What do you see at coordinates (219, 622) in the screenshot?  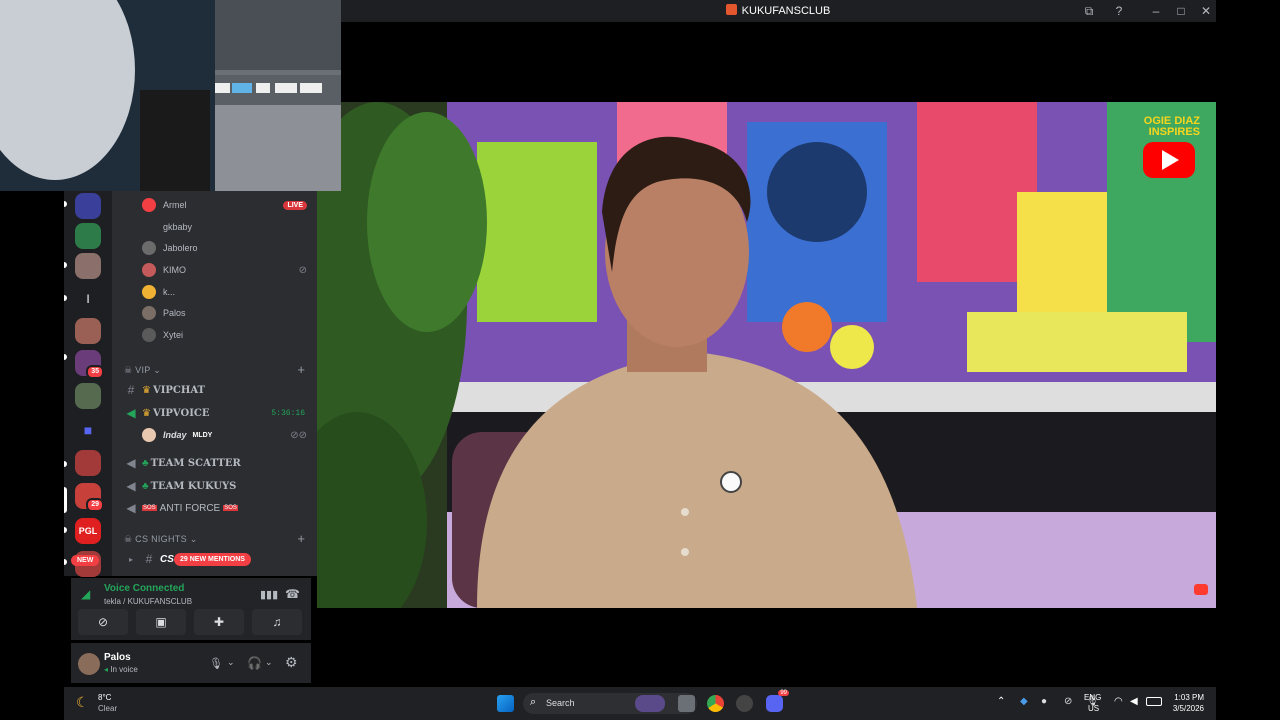 I see `activities-button: ✚` at bounding box center [219, 622].